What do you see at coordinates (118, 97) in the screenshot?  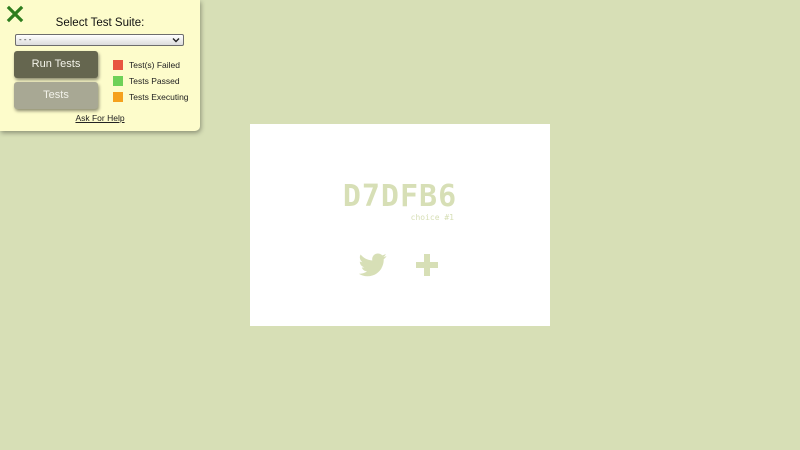 I see `executing-swatch` at bounding box center [118, 97].